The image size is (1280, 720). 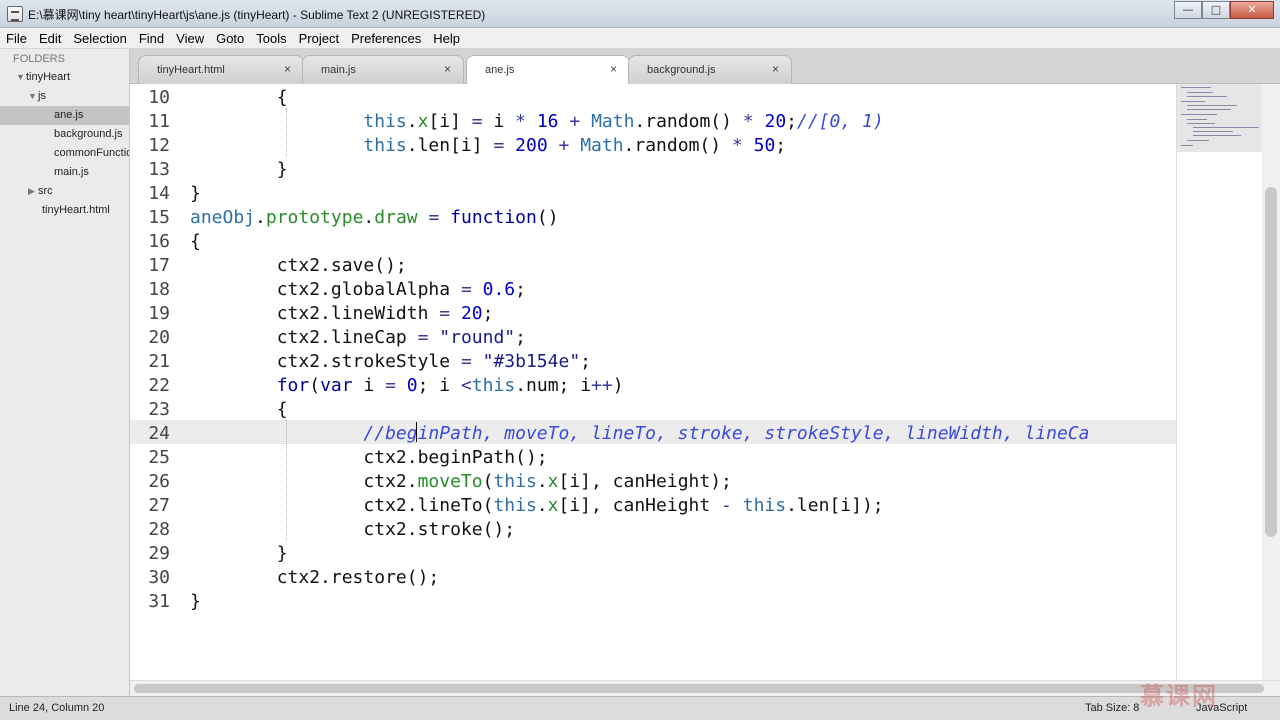 What do you see at coordinates (548, 70) in the screenshot?
I see `tab-ane-js: ane.js ×` at bounding box center [548, 70].